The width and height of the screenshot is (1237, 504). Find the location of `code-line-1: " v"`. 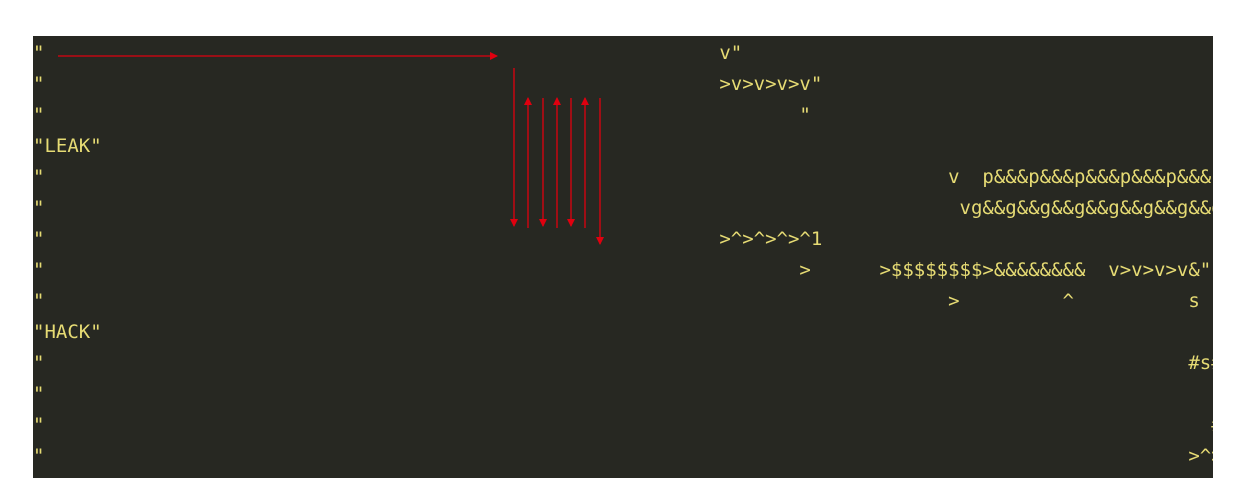

code-line-1: " v" is located at coordinates (388, 53).